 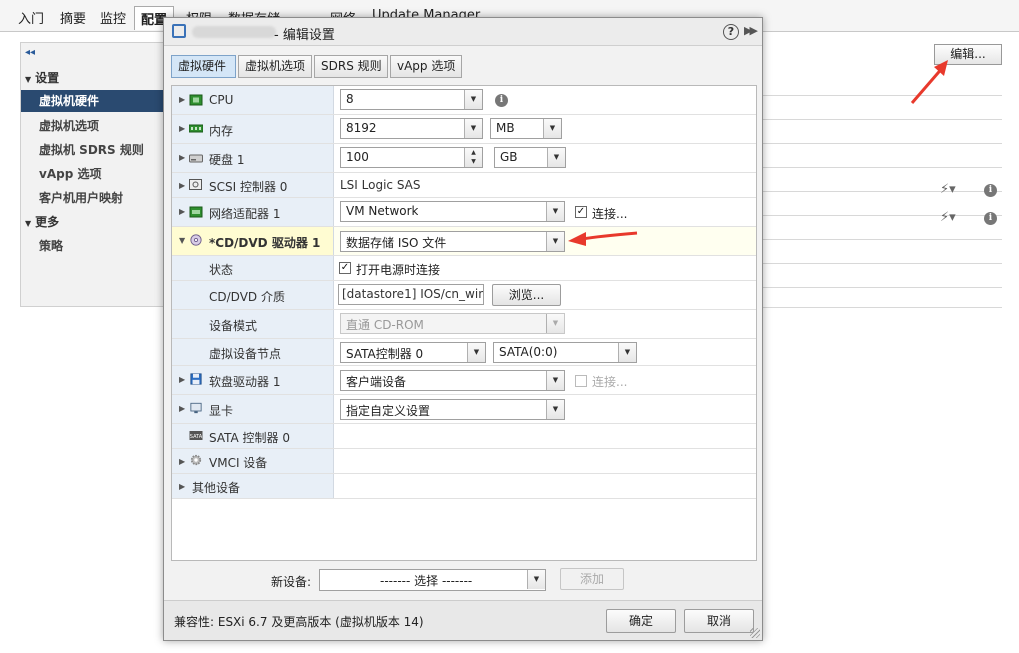 What do you see at coordinates (452, 241) in the screenshot?
I see `cdrom-source-select: 数据存储 ISO 文件 ▼` at bounding box center [452, 241].